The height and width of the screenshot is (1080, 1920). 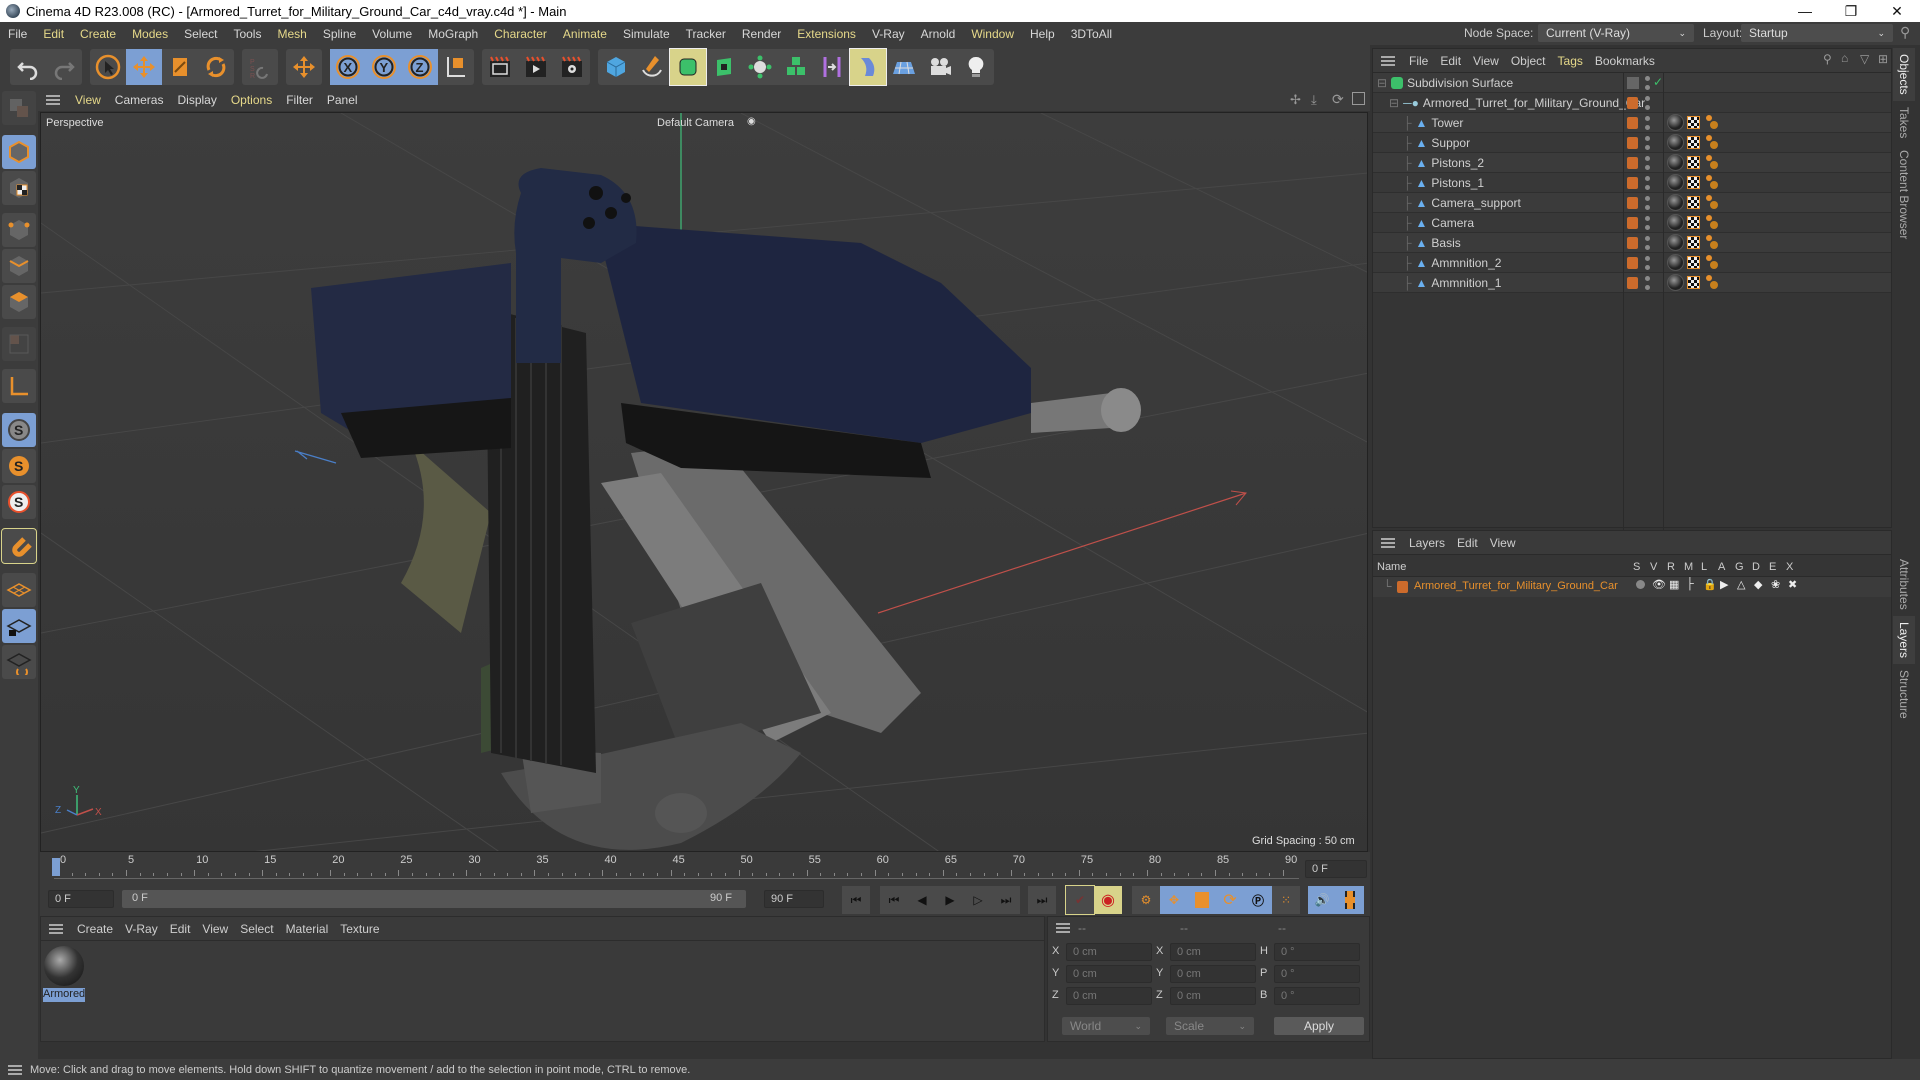 I want to click on psr-button: PSR, so click(x=260, y=67).